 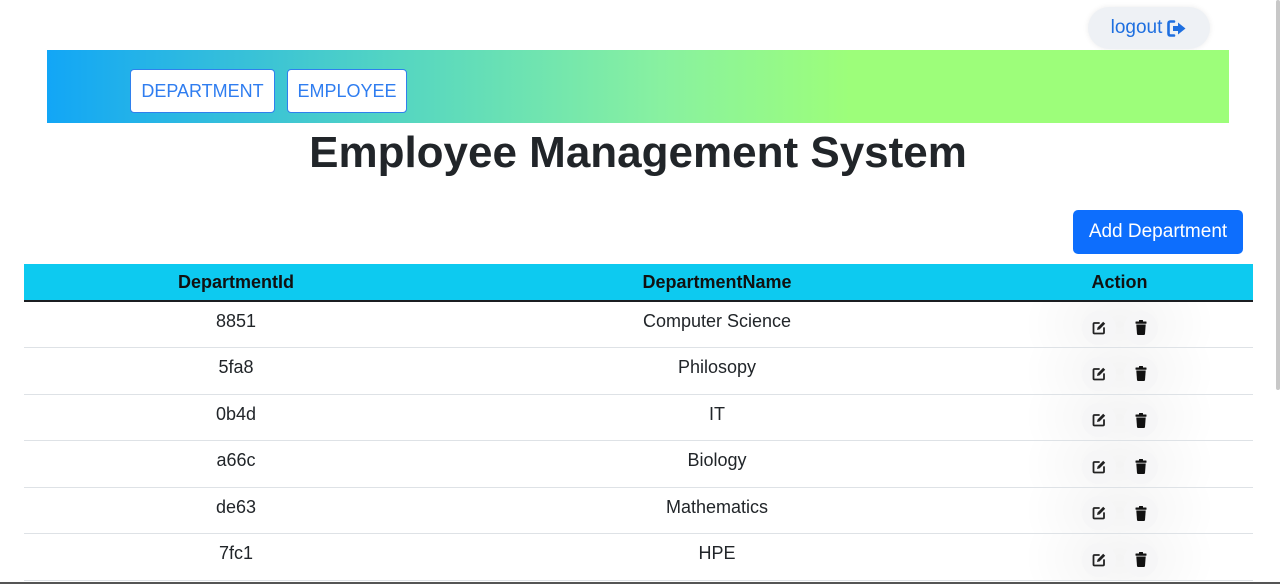 What do you see at coordinates (236, 367) in the screenshot?
I see `department-id-text: 5fa8` at bounding box center [236, 367].